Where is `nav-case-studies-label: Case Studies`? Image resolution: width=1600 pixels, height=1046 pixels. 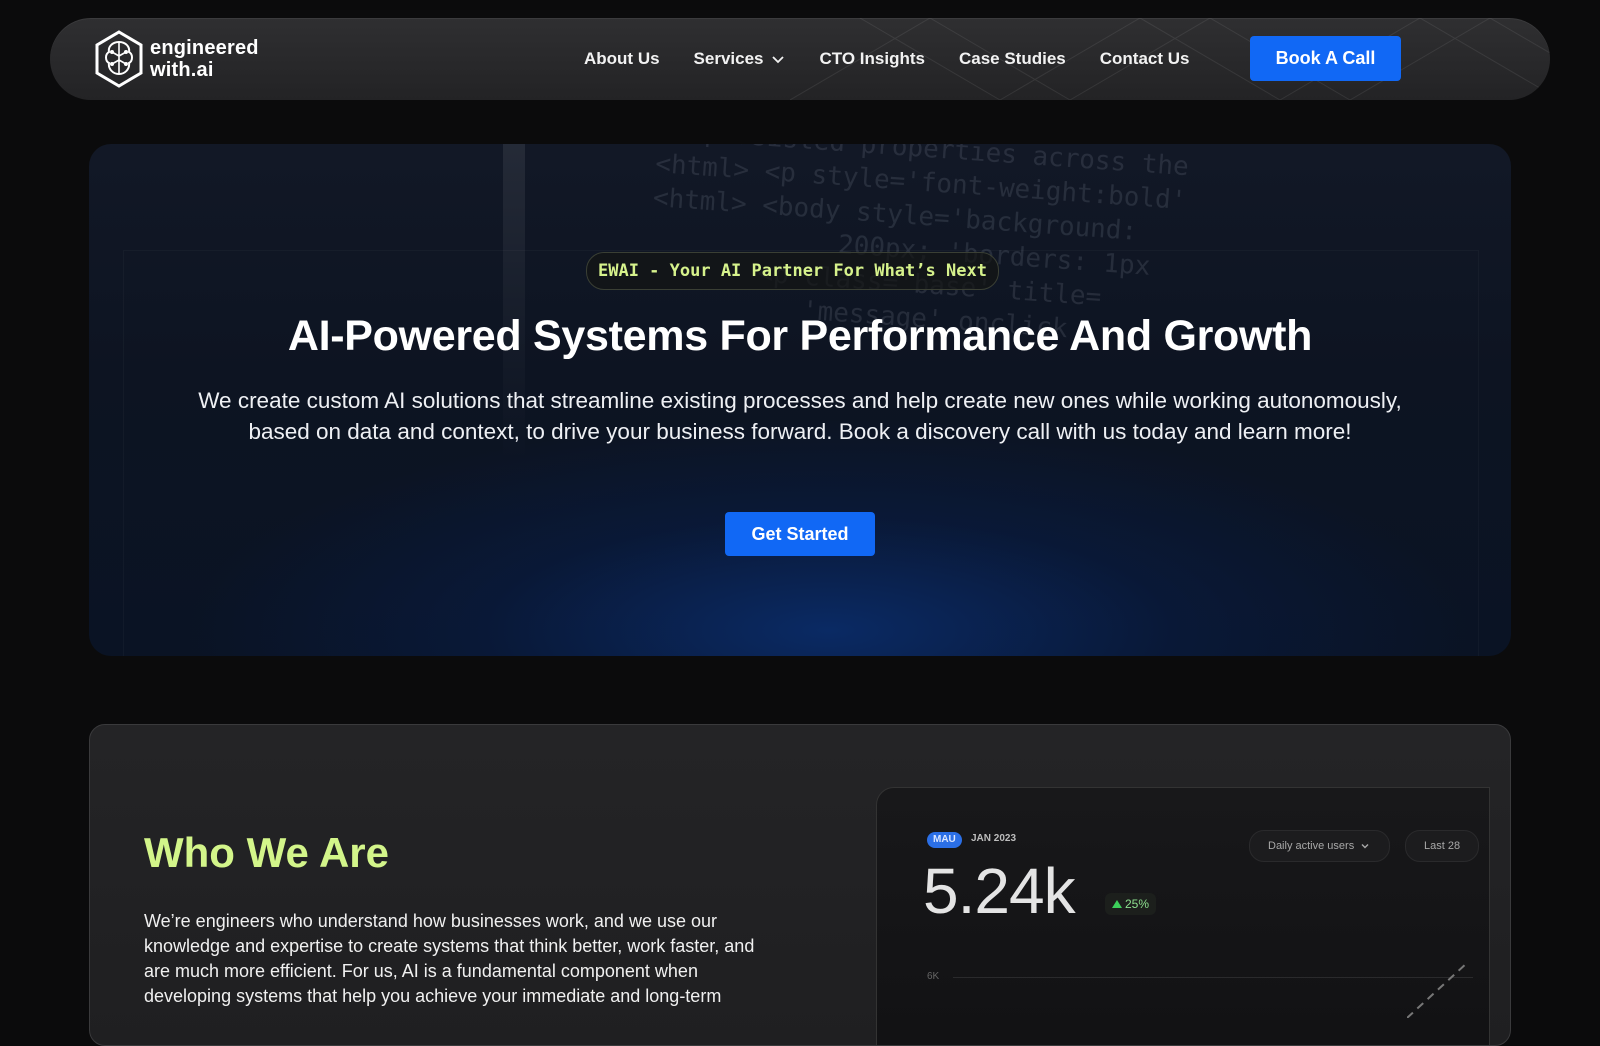
nav-case-studies-label: Case Studies is located at coordinates (1012, 58).